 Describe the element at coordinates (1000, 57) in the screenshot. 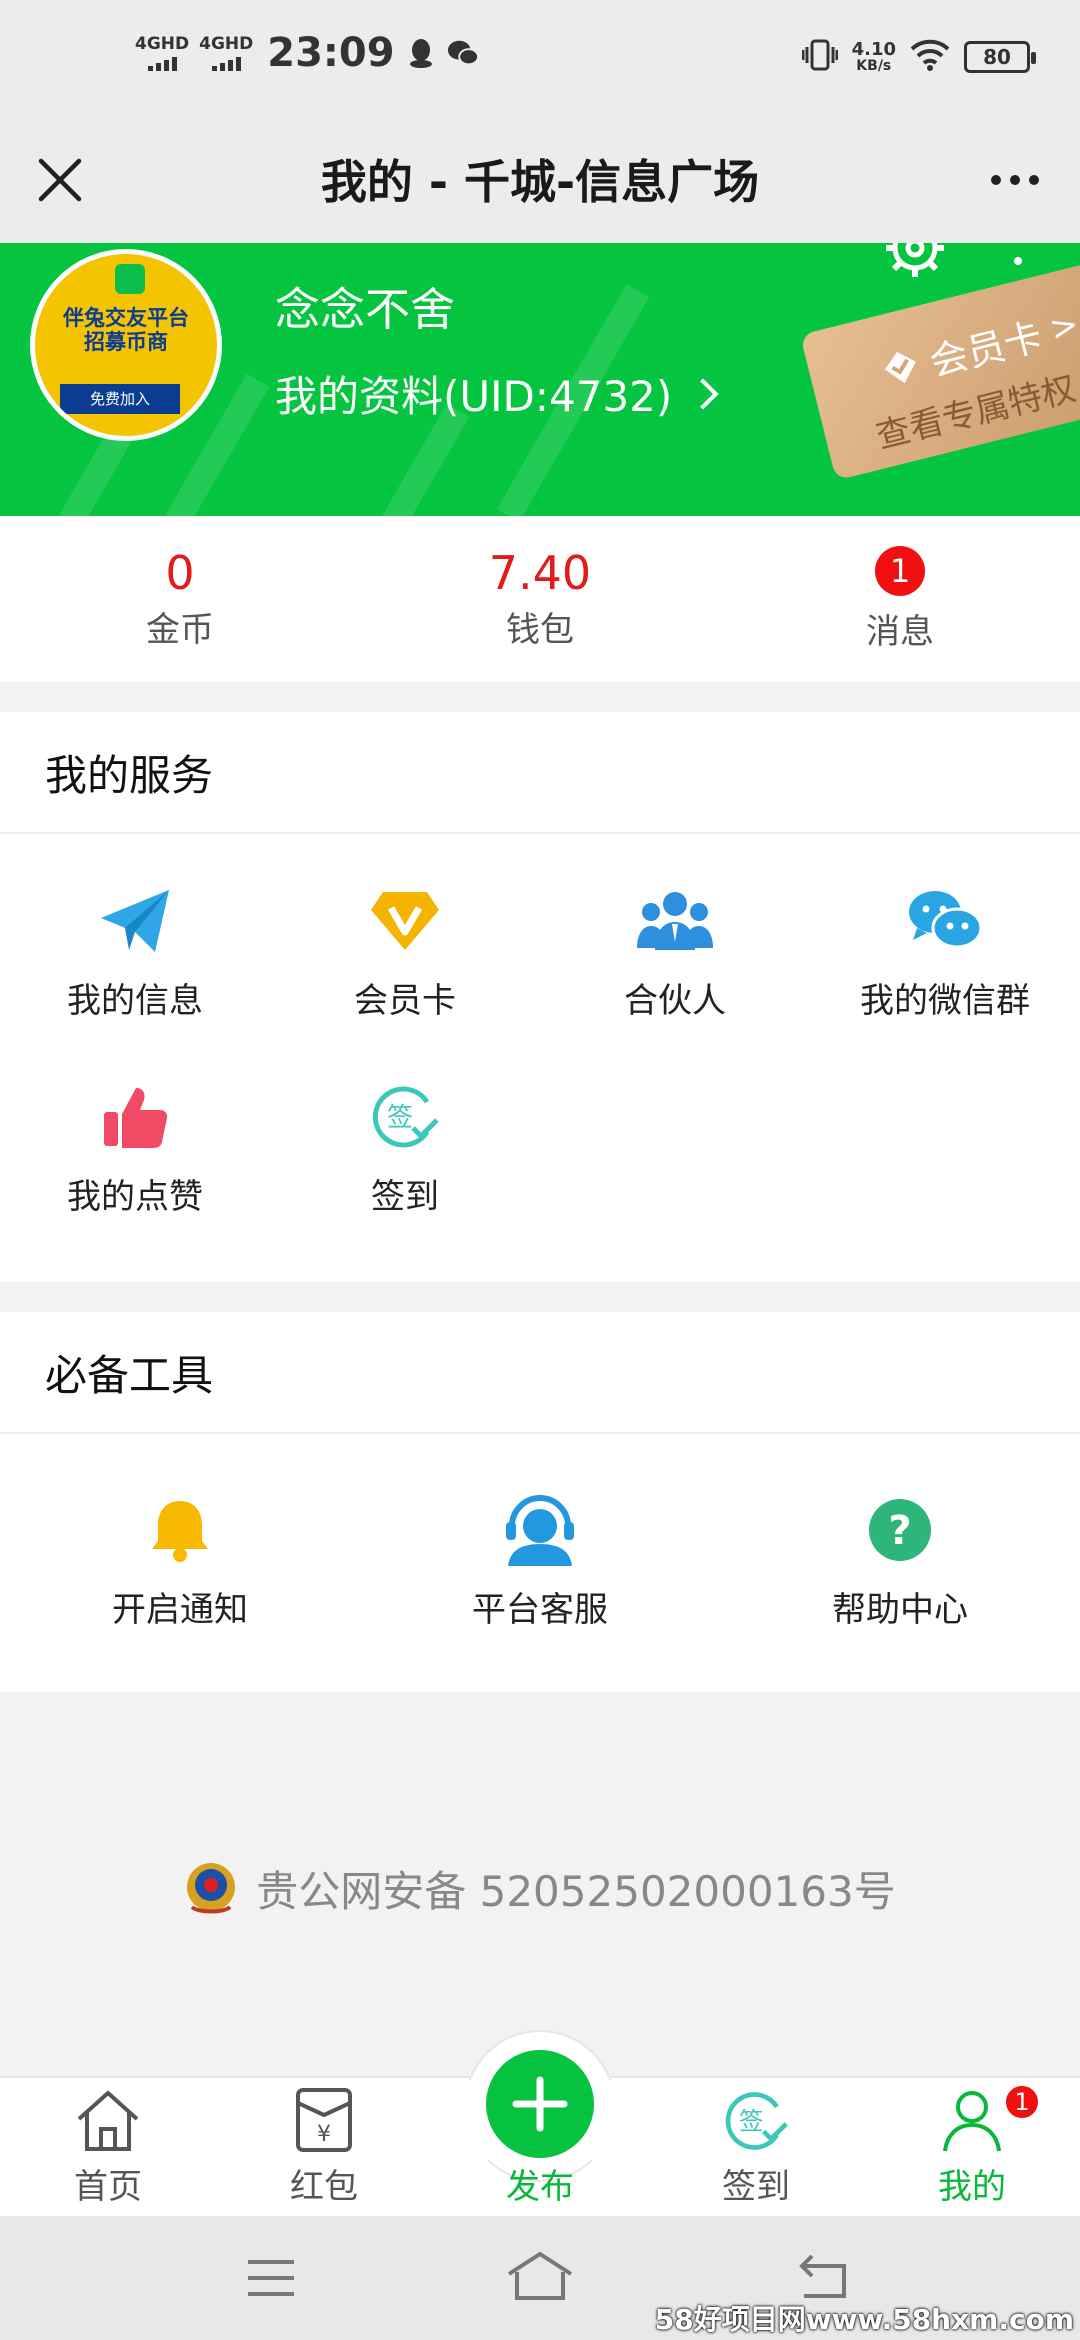

I see `battery-icon: 80` at that location.